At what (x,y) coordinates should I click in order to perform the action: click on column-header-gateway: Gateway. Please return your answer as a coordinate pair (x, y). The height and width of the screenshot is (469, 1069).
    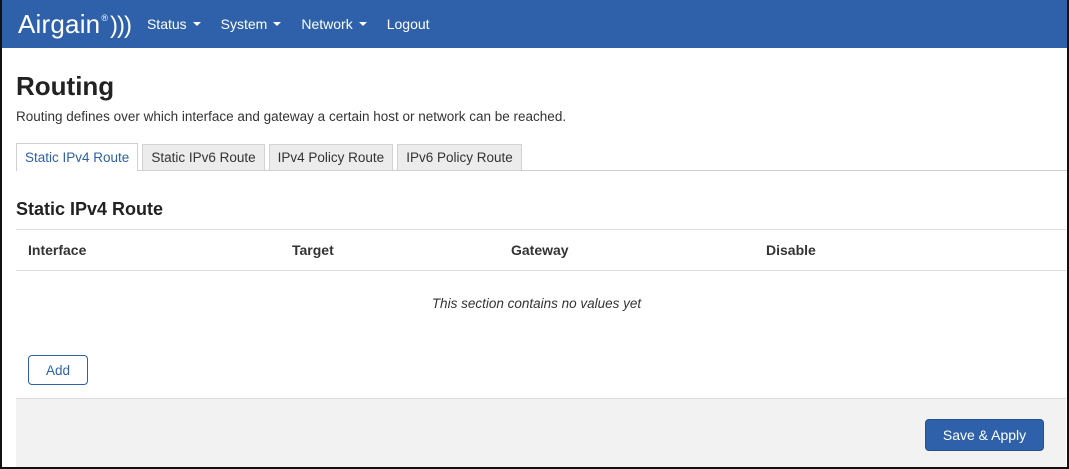
    Looking at the image, I should click on (540, 250).